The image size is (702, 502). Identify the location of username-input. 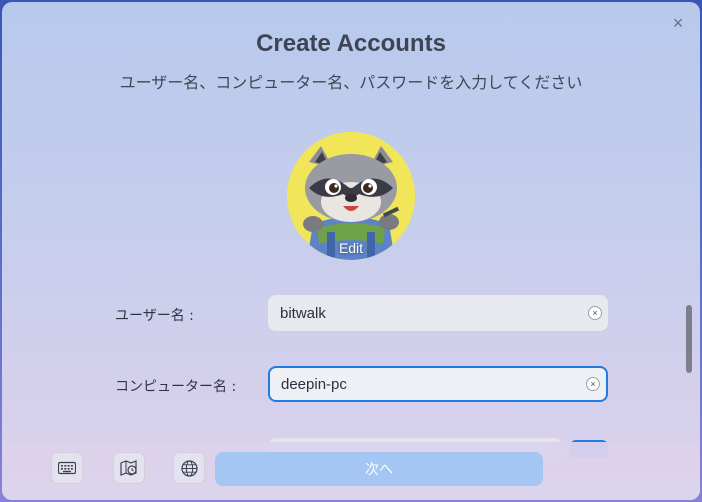
(425, 313).